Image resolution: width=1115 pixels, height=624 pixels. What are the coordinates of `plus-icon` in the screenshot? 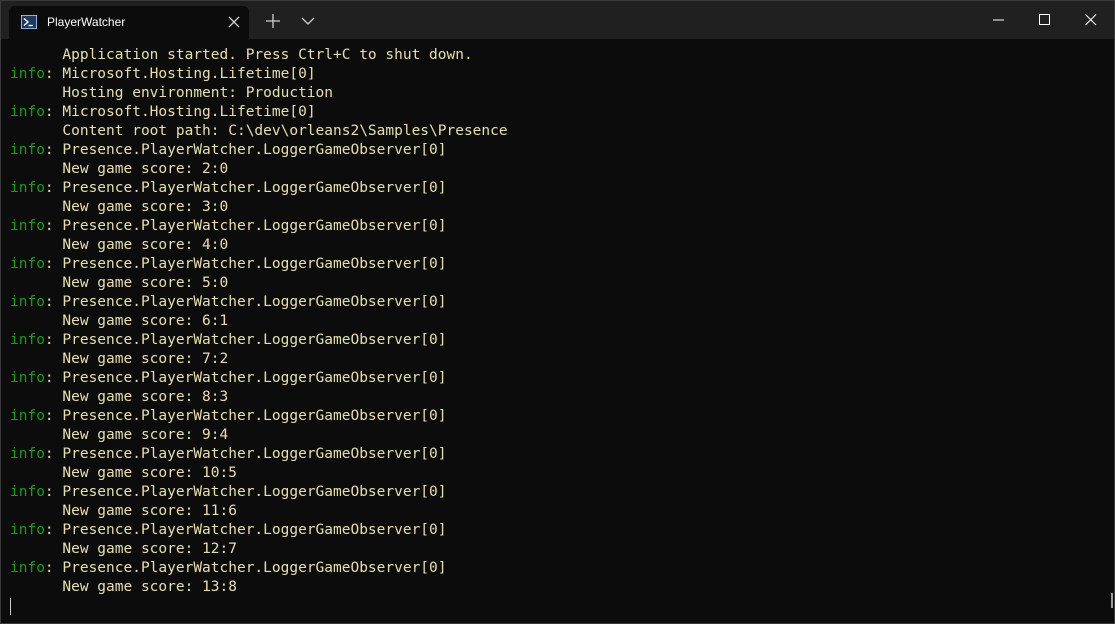 It's located at (273, 21).